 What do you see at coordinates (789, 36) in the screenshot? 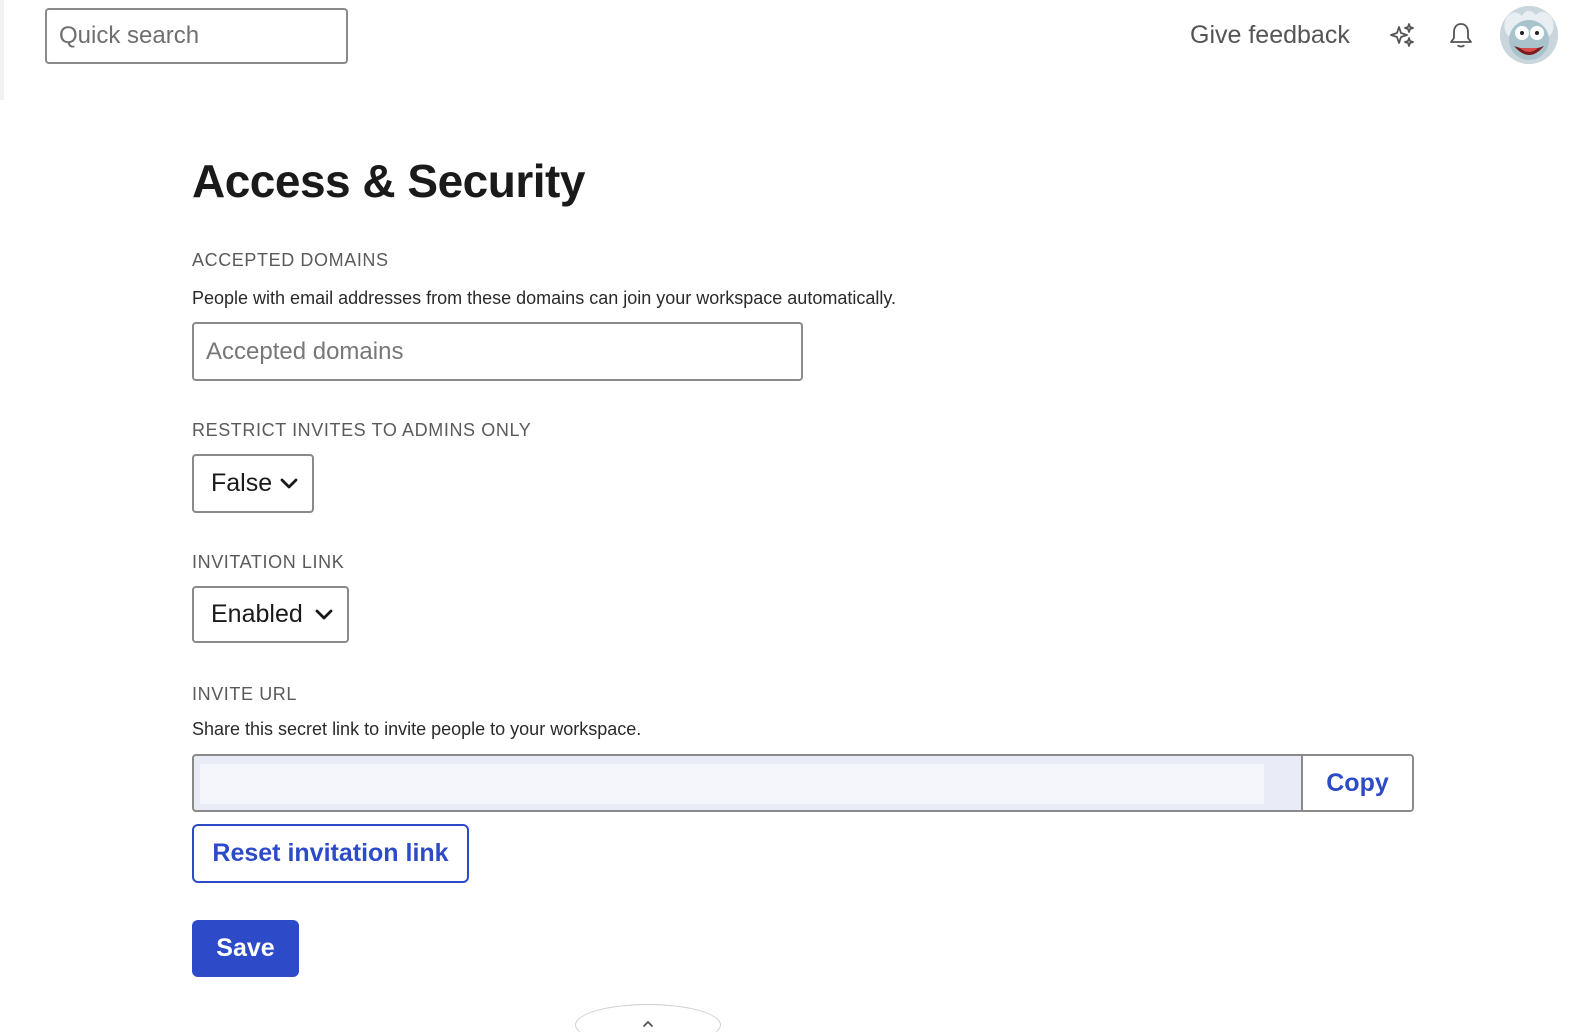
I see `top-bar: Give feedback` at bounding box center [789, 36].